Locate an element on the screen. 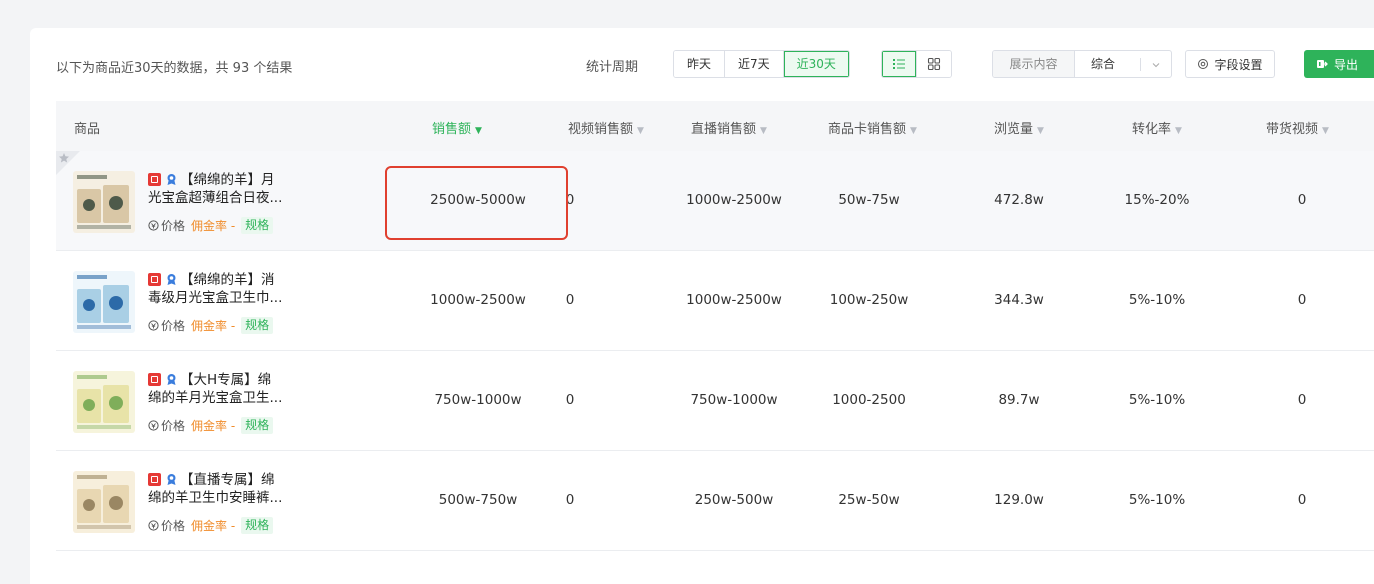 This screenshot has width=1374, height=584. cell-sales: 1000w-2500w is located at coordinates (478, 300).